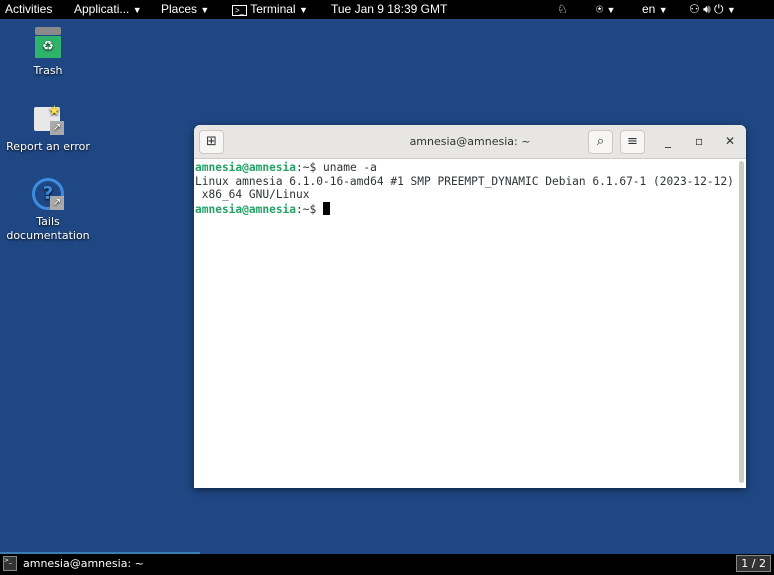 The image size is (774, 575). What do you see at coordinates (387, 563) in the screenshot?
I see `taskbar: >_ amnesia@amnesia: ~ 1 / 2` at bounding box center [387, 563].